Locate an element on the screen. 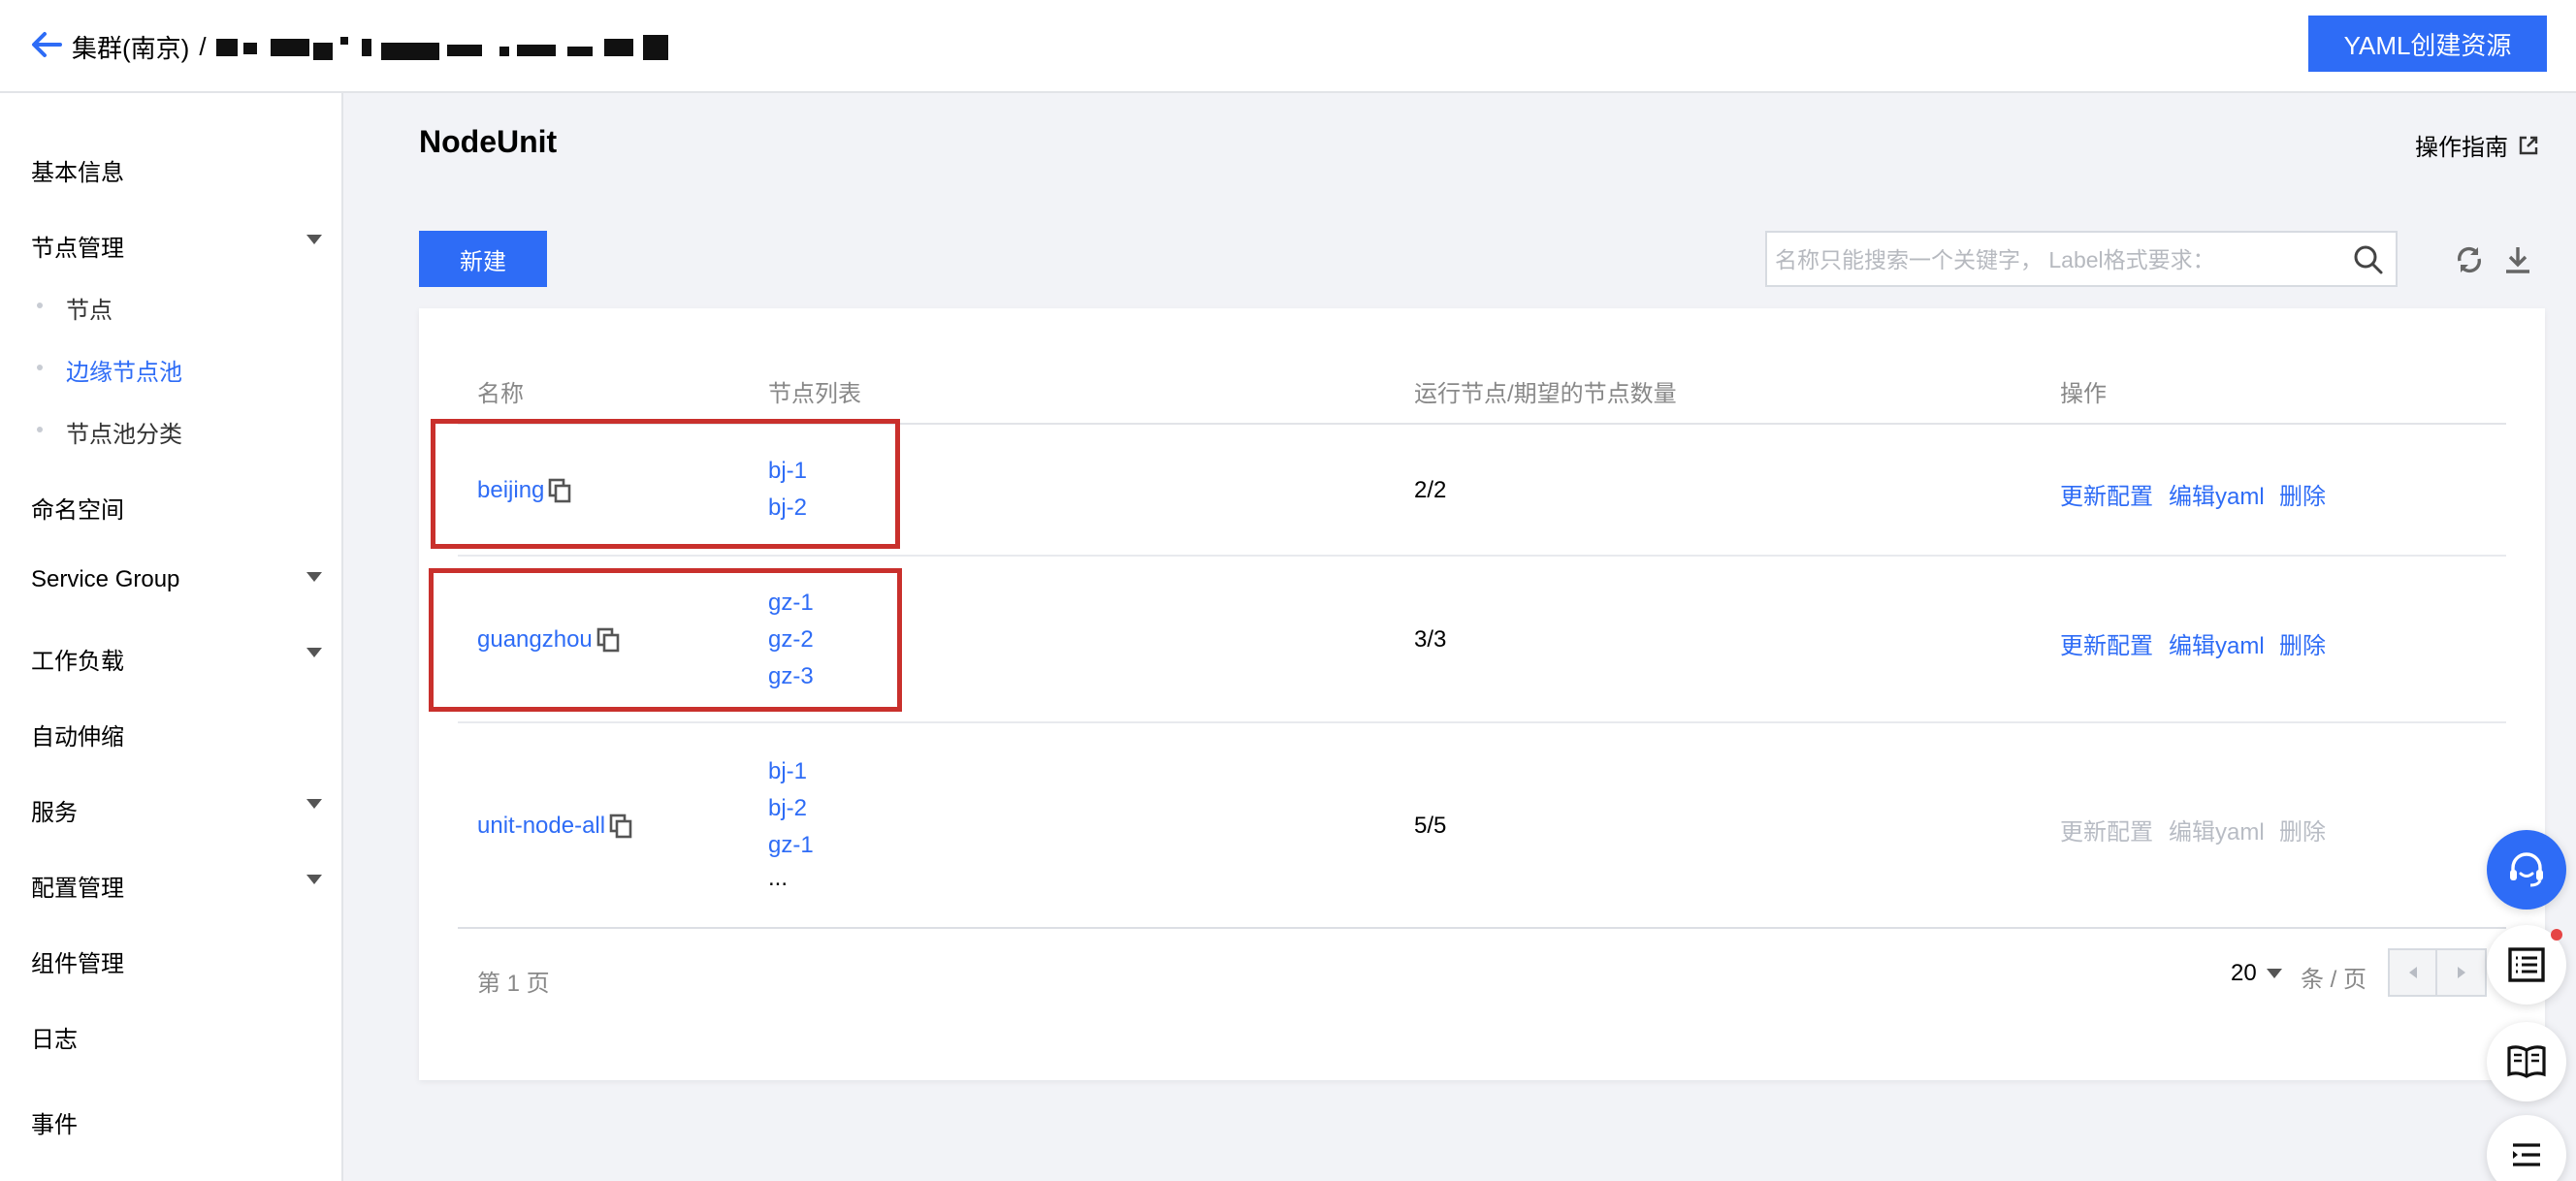 The width and height of the screenshot is (2576, 1181). yaml-create-button: YAML创建资源 is located at coordinates (2427, 44).